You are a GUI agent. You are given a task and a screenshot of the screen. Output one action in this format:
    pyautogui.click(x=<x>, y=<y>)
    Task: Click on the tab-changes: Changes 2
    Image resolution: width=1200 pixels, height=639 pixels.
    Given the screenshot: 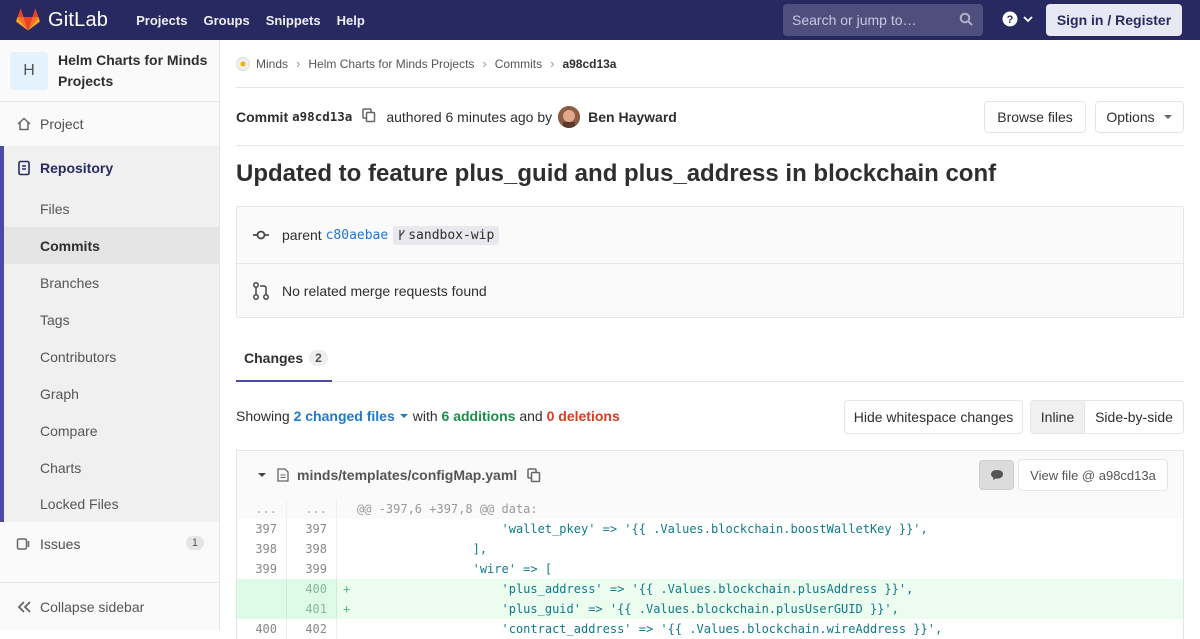 What is the action you would take?
    pyautogui.click(x=284, y=358)
    